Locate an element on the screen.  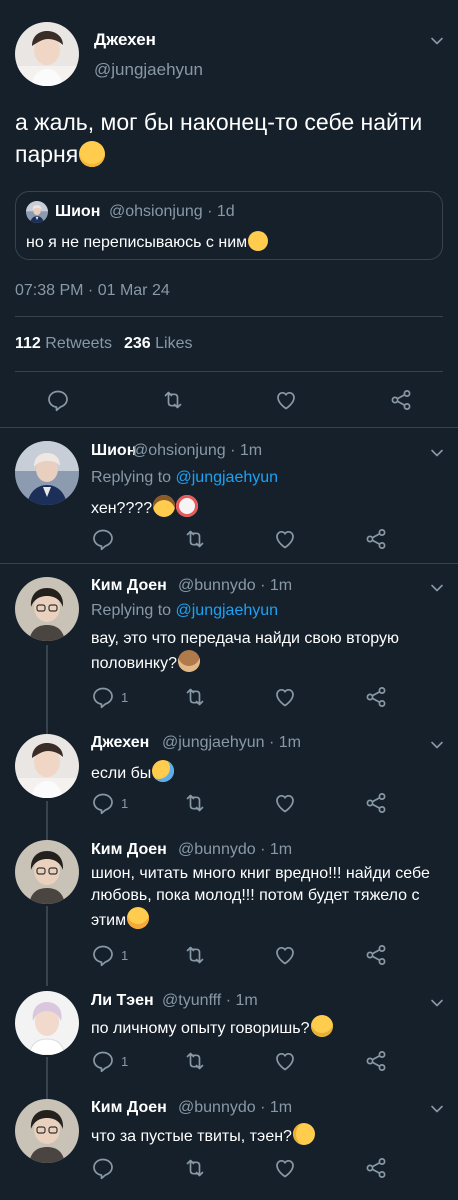
cowboy-face-emoji-icon is located at coordinates (164, 506).